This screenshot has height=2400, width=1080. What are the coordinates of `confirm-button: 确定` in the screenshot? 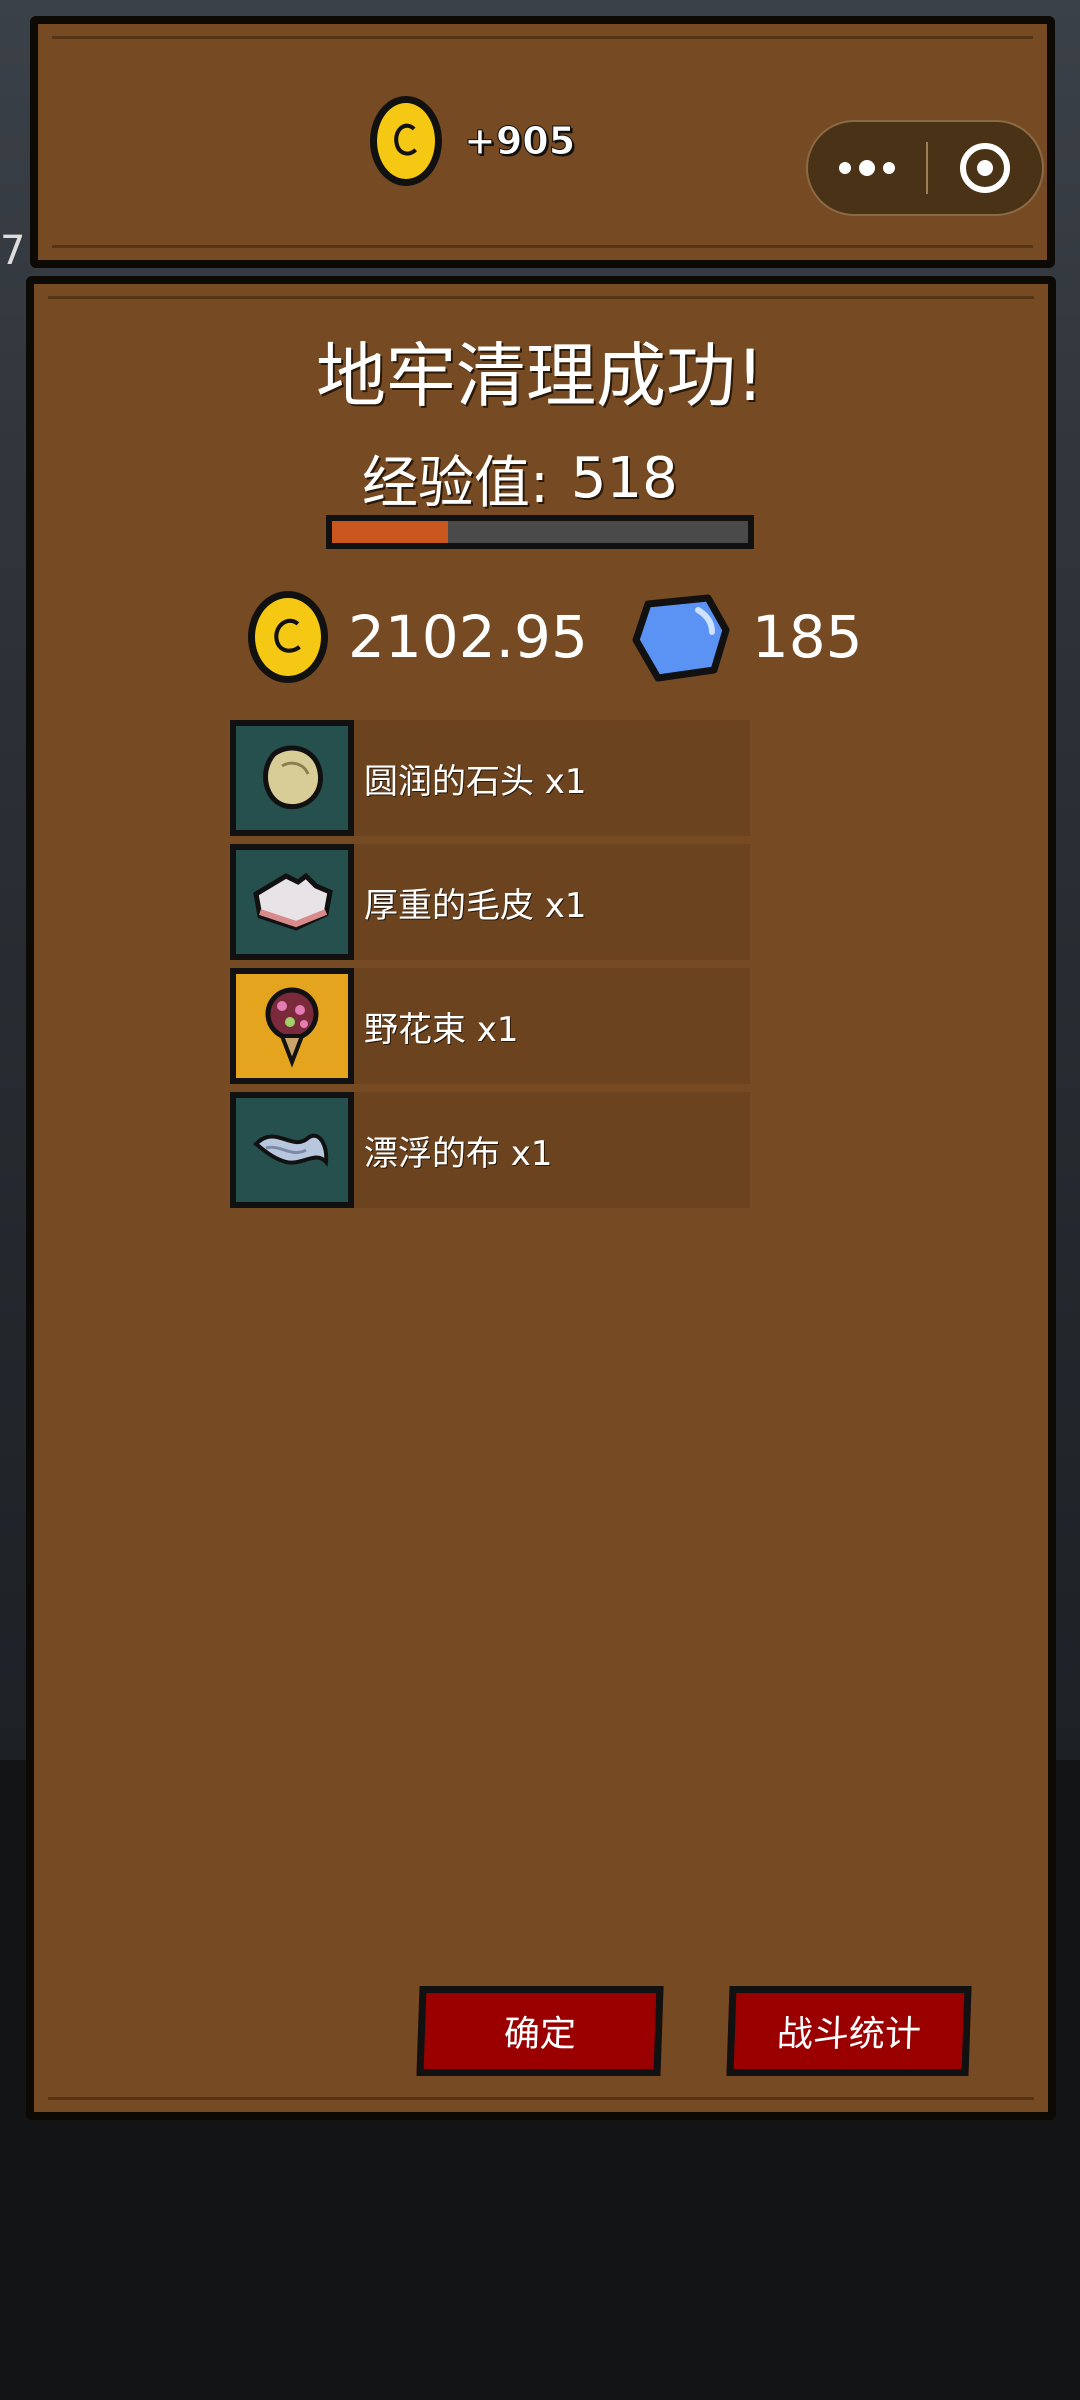 It's located at (540, 2031).